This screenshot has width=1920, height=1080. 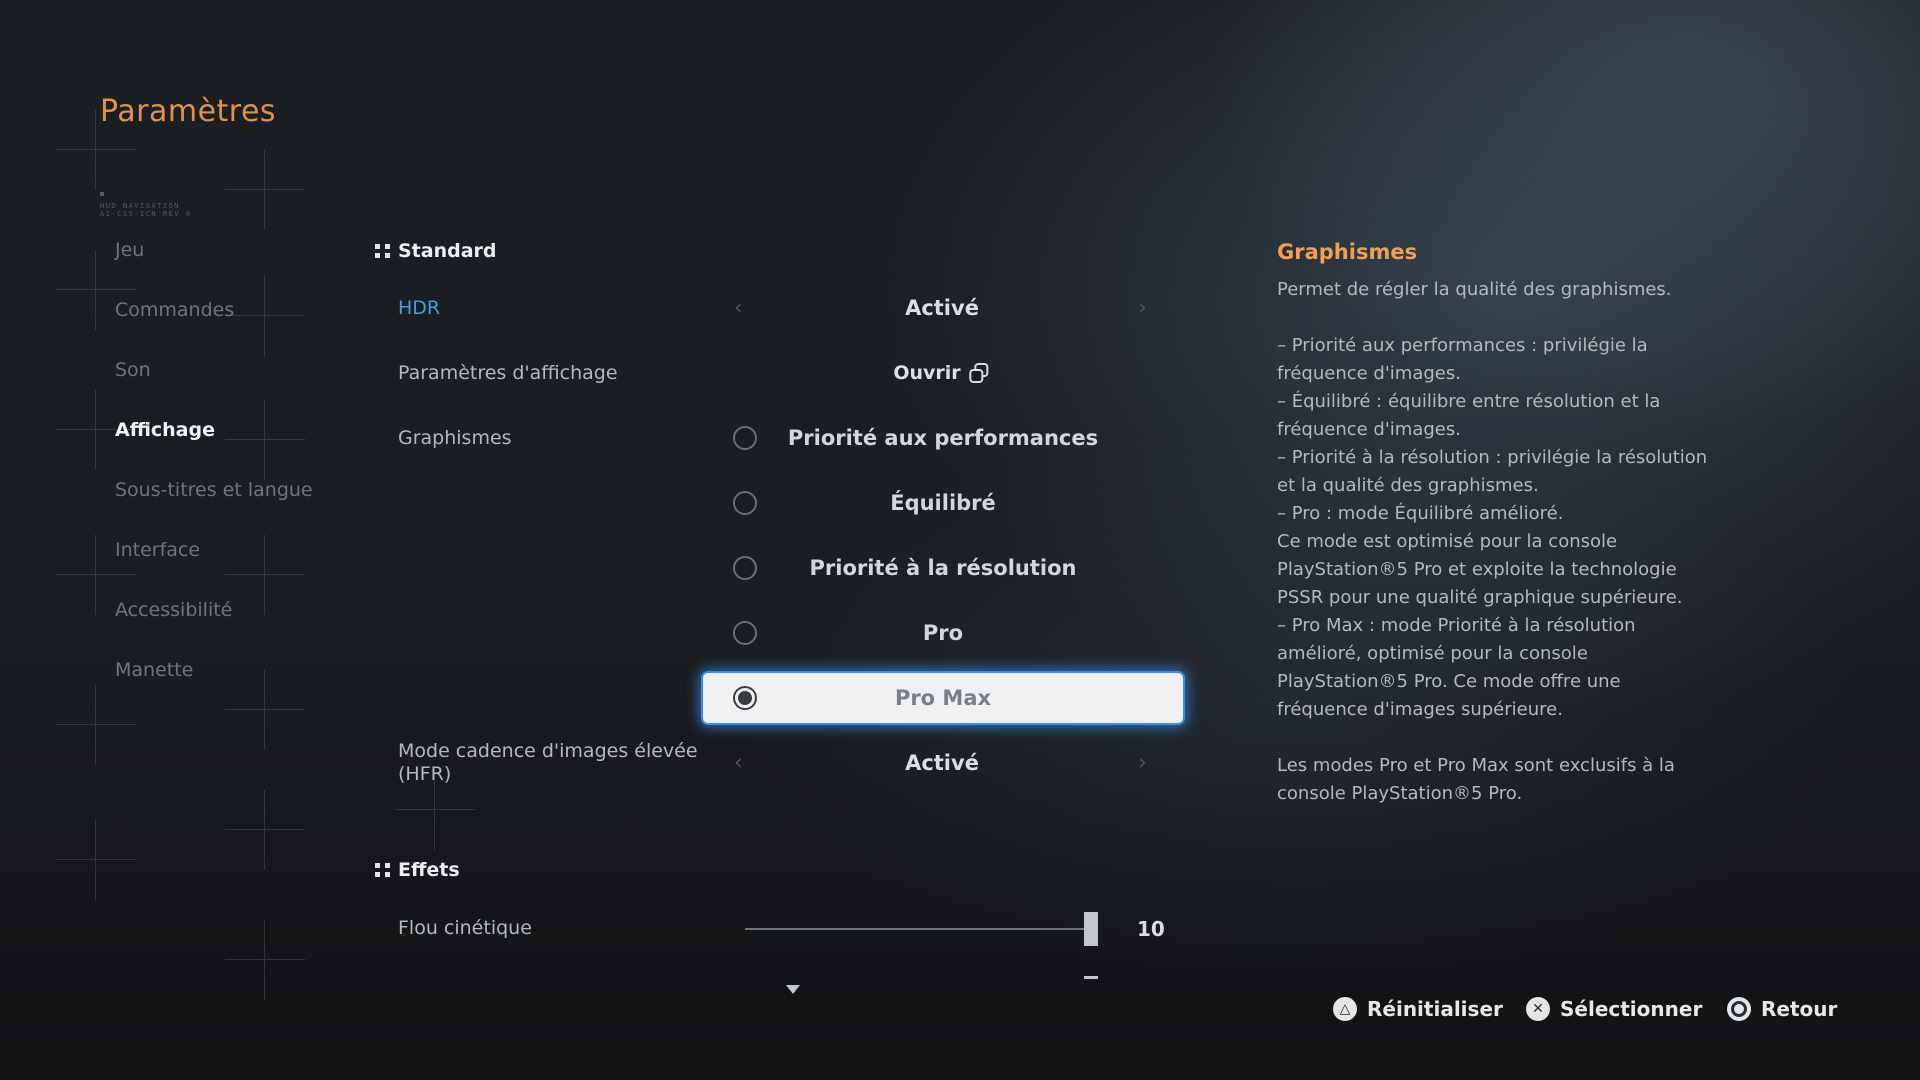 What do you see at coordinates (508, 373) in the screenshot?
I see `display-settings-label: Paramètres d'affichage` at bounding box center [508, 373].